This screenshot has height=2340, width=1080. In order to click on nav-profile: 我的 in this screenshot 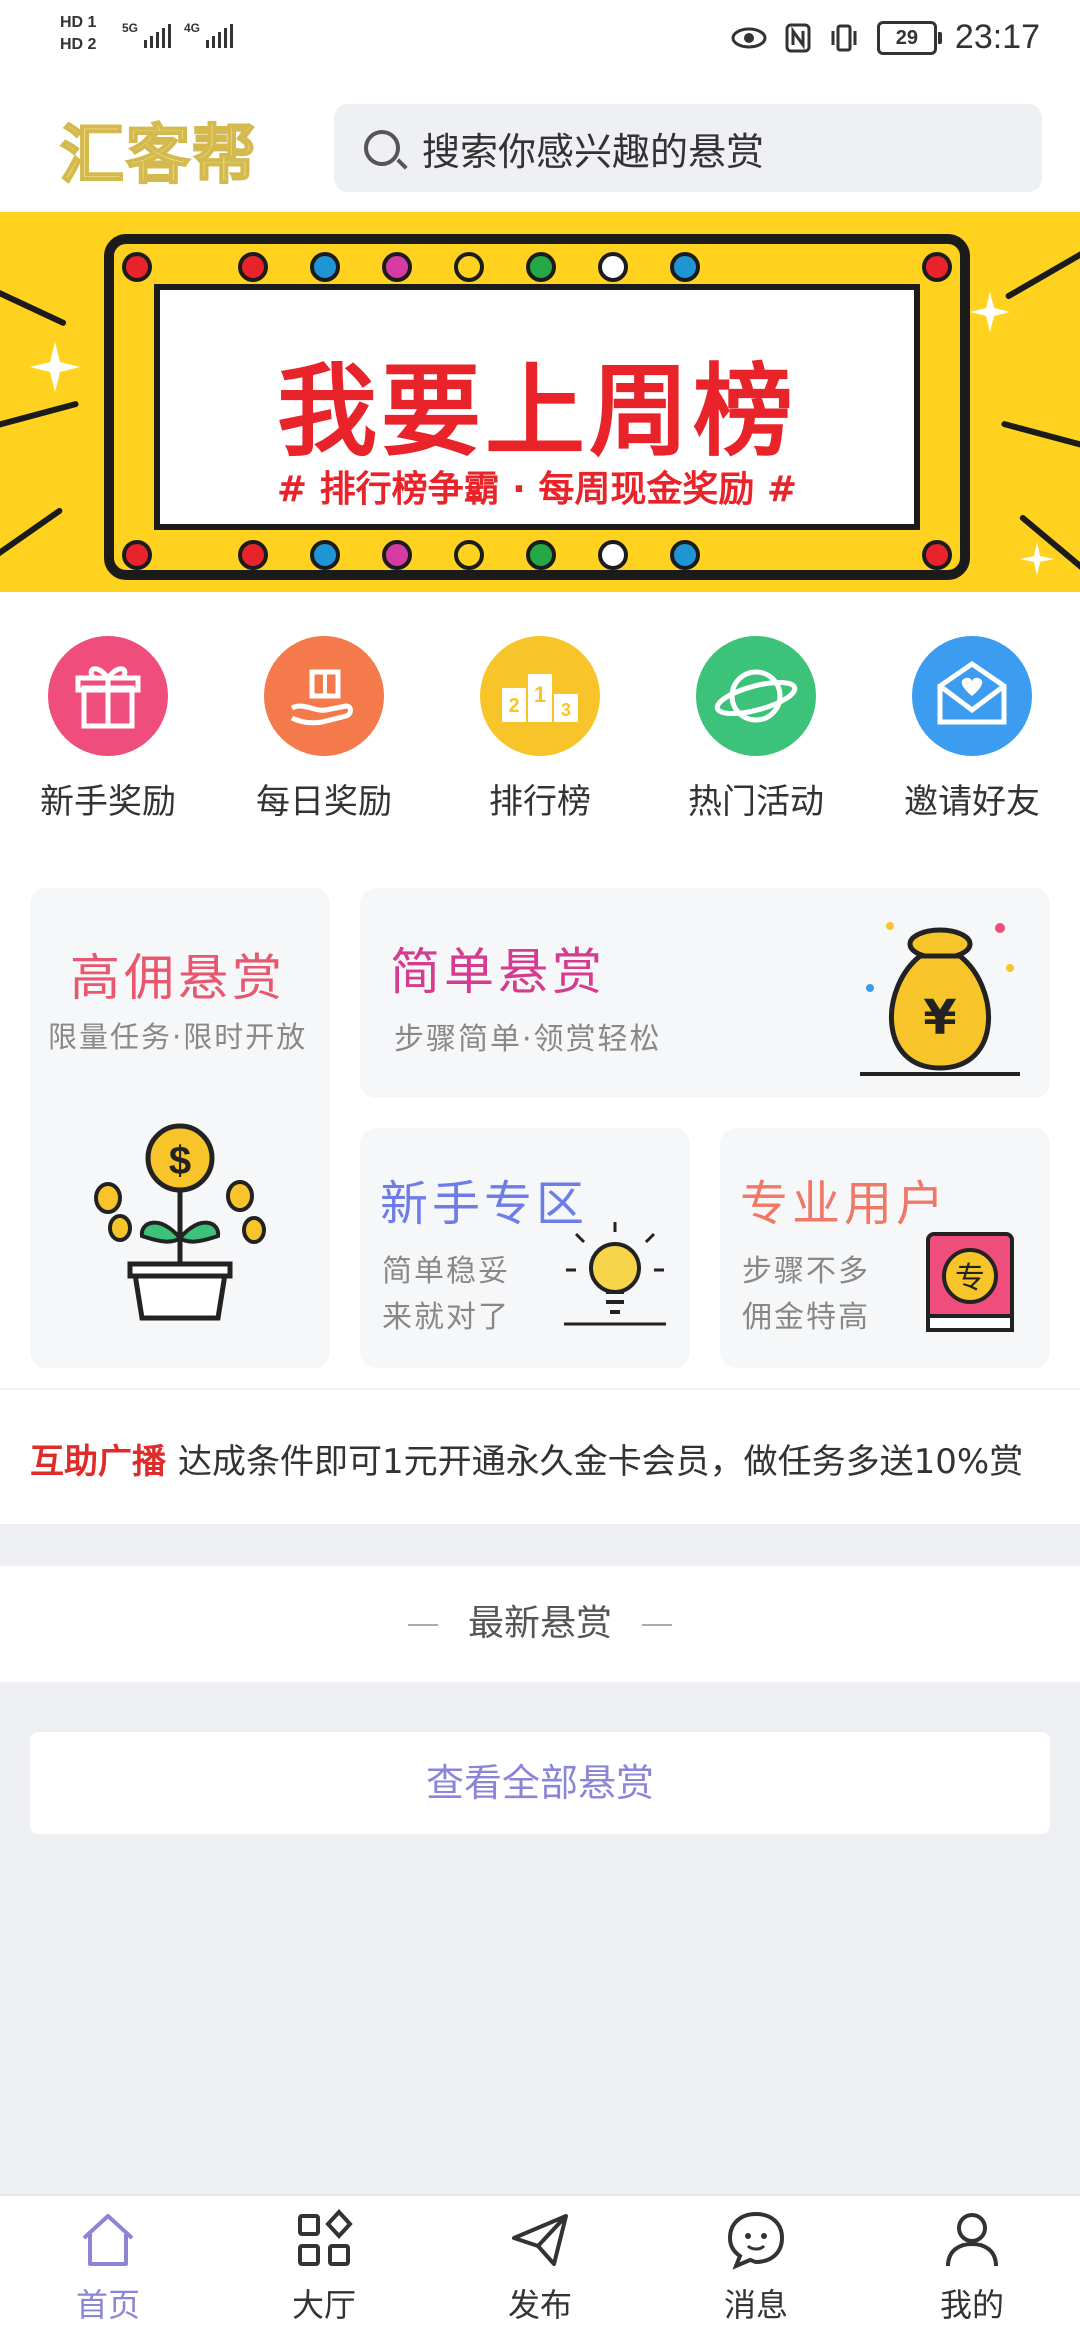, I will do `click(972, 2267)`.